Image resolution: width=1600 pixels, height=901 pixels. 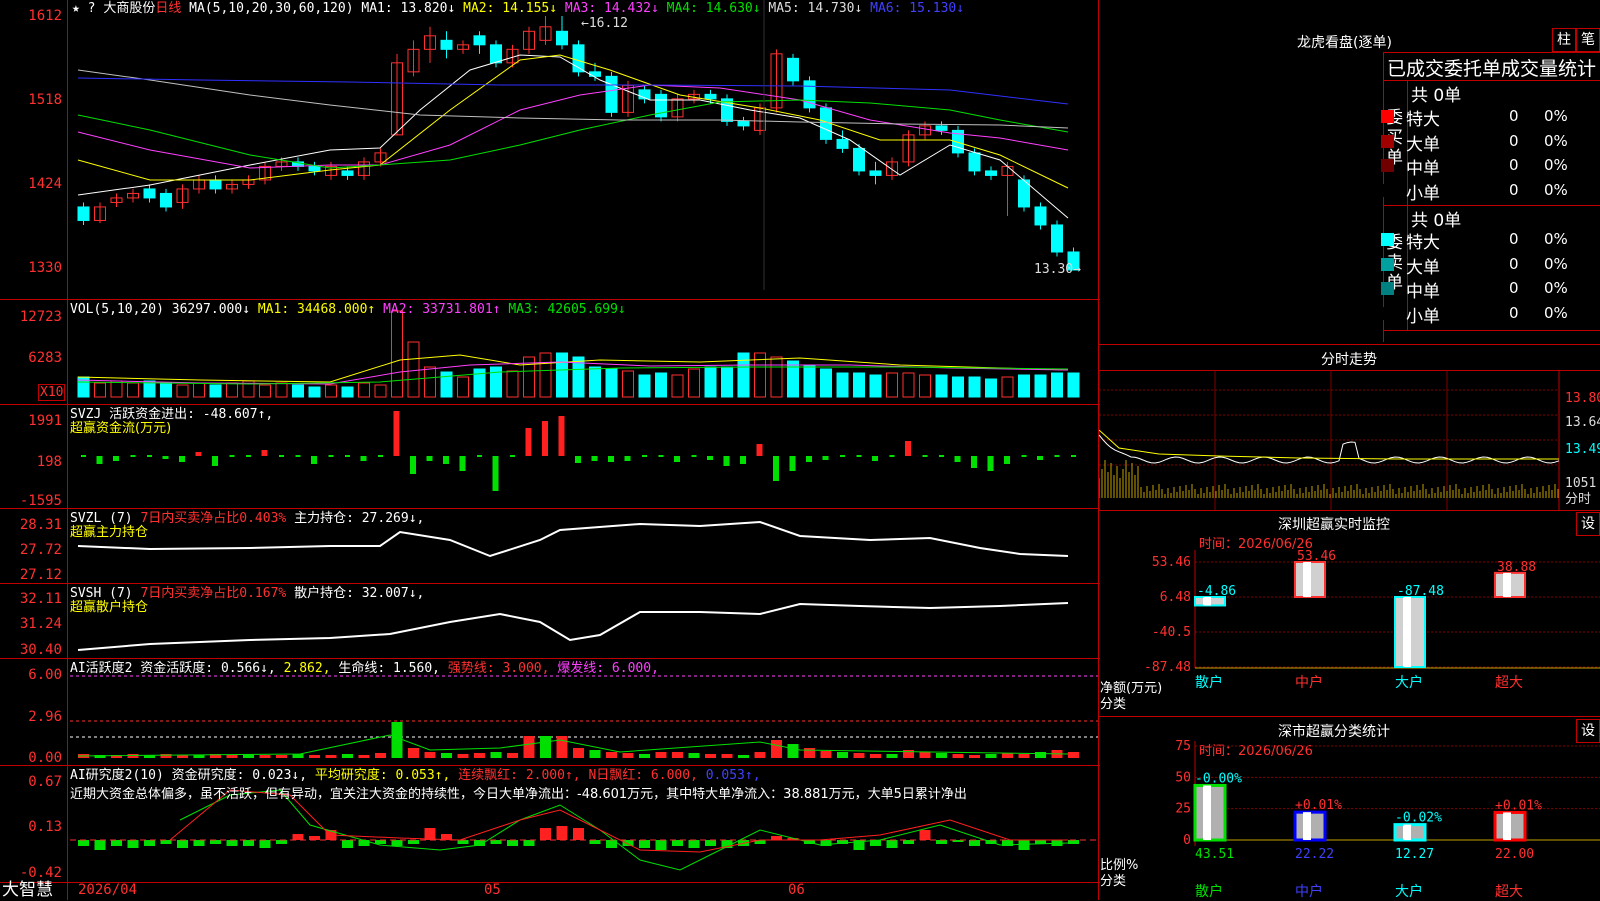 I want to click on price-axis-label: 1330, so click(x=45, y=268).